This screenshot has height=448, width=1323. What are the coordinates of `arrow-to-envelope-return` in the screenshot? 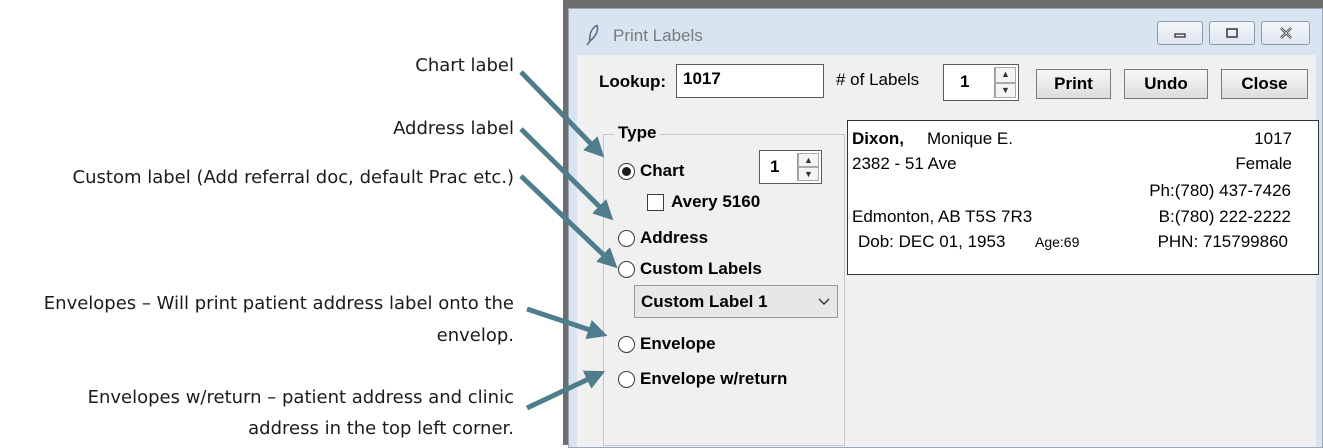 It's located at (565, 390).